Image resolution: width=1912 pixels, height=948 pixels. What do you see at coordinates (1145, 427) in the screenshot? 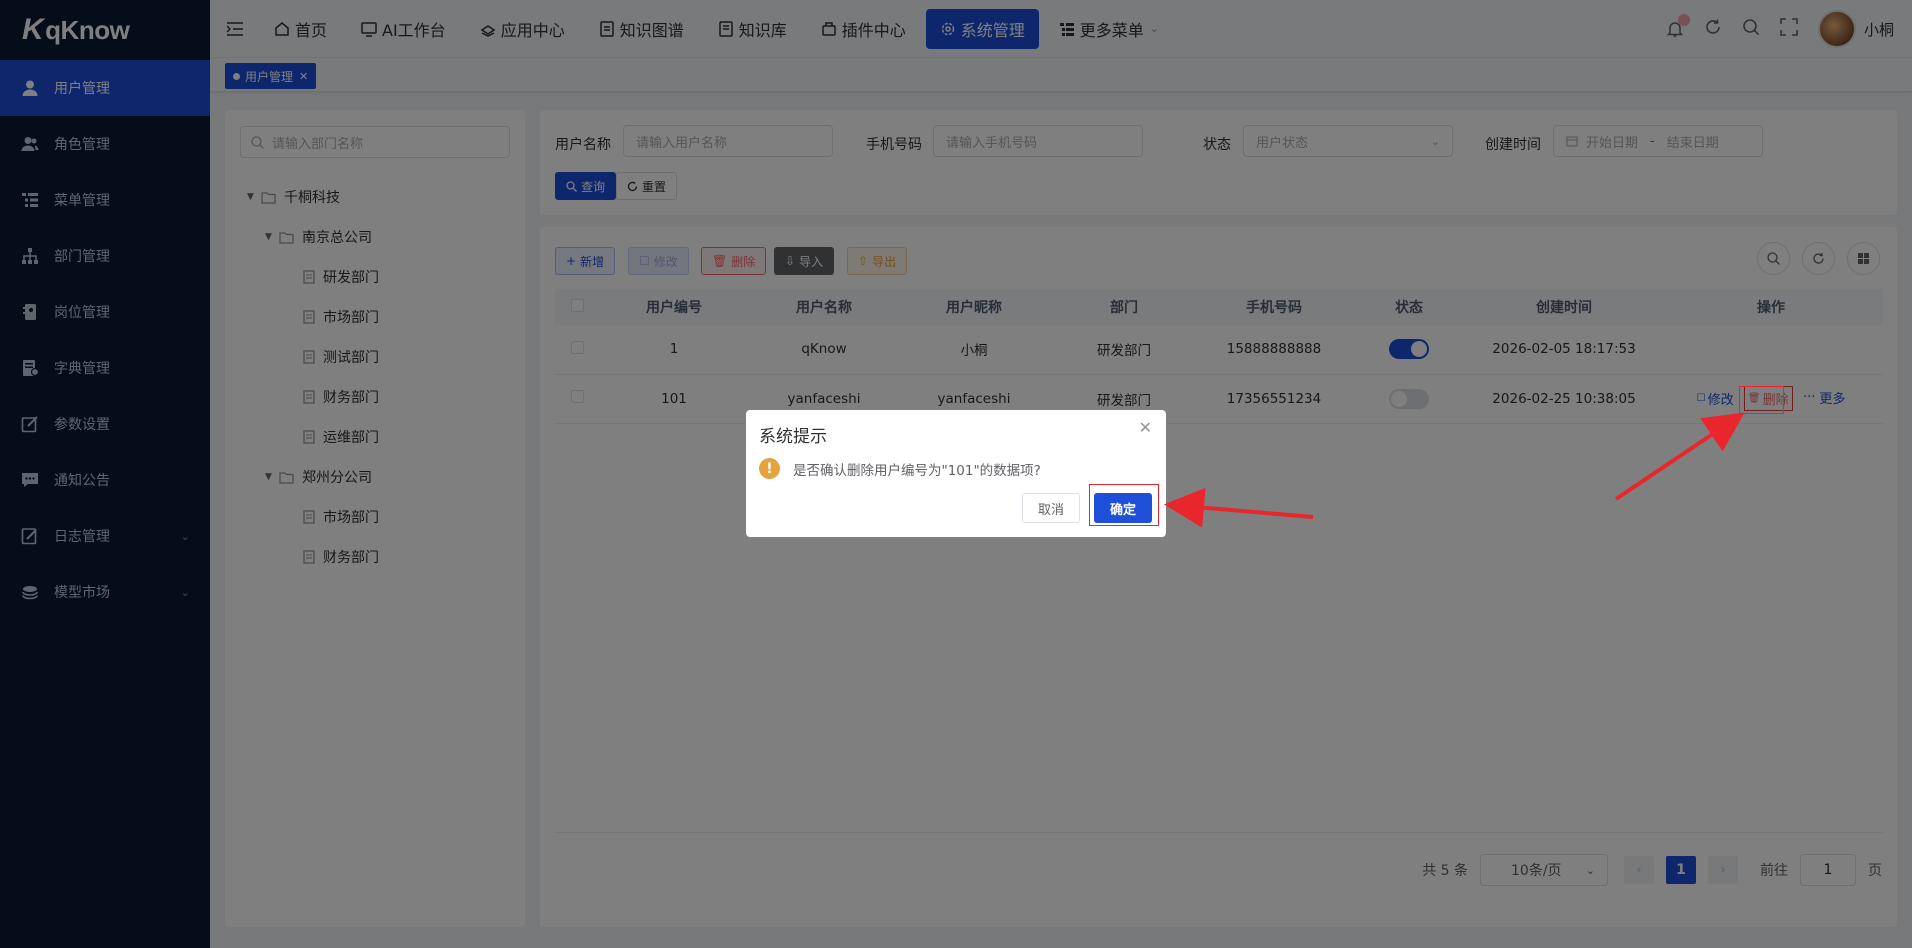
I see `close-icon: ✕` at bounding box center [1145, 427].